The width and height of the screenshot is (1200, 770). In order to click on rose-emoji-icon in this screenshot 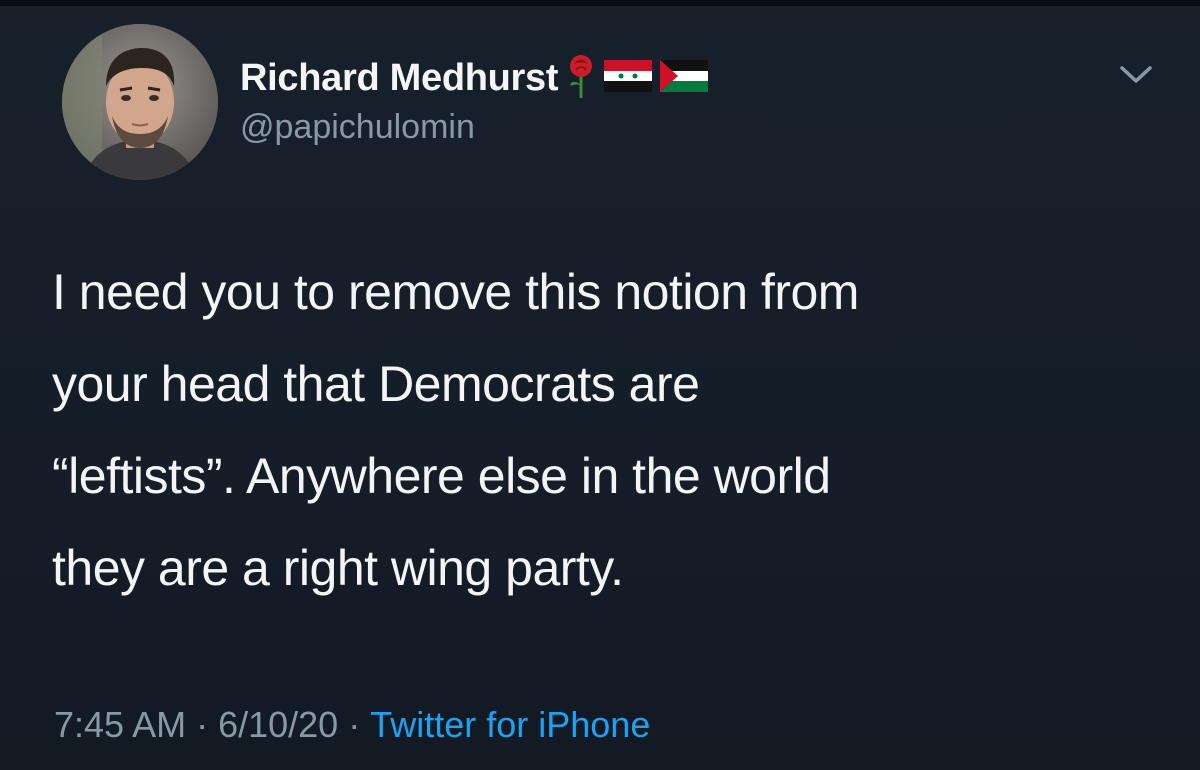, I will do `click(581, 78)`.